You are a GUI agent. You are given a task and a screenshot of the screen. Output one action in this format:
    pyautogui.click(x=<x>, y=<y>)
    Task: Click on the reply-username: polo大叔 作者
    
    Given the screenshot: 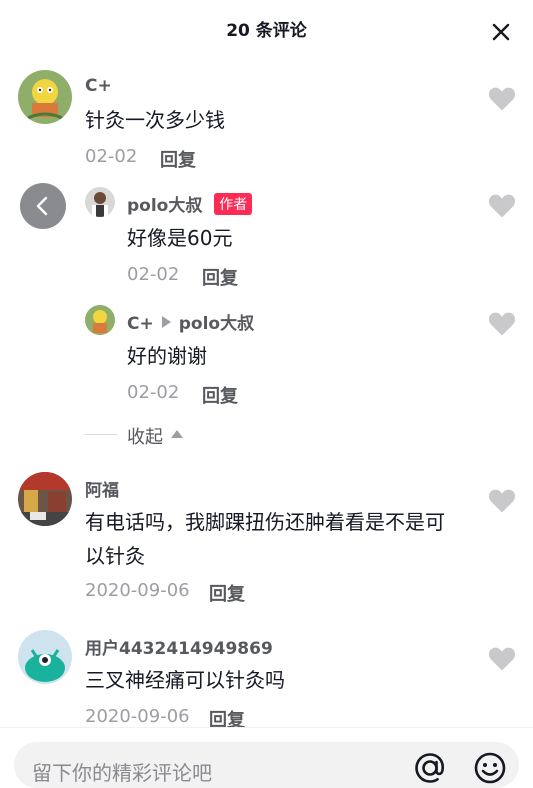 What is the action you would take?
    pyautogui.click(x=190, y=203)
    